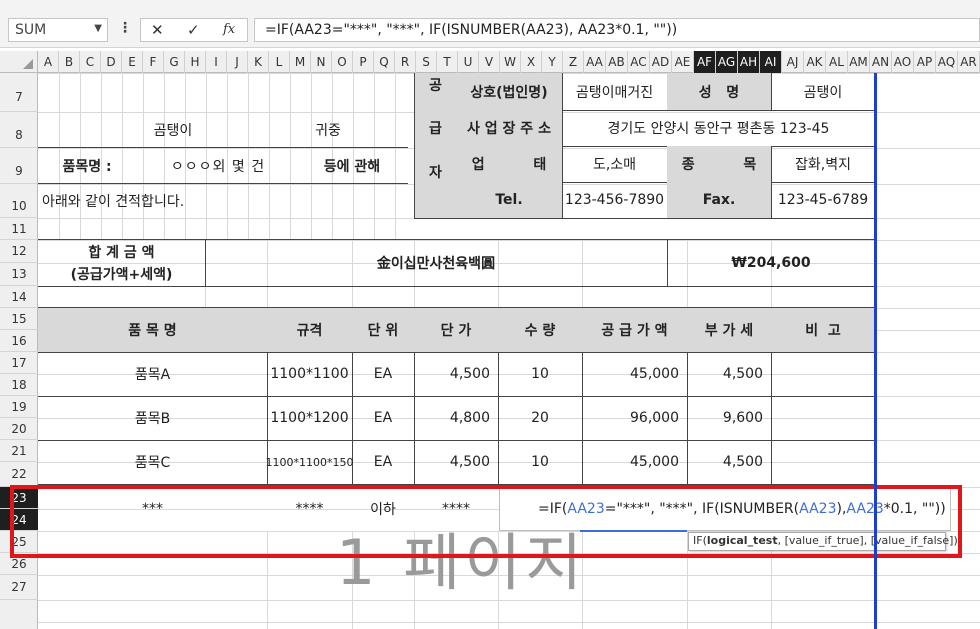  Describe the element at coordinates (229, 29) in the screenshot. I see `insert-function-icon: fx` at that location.